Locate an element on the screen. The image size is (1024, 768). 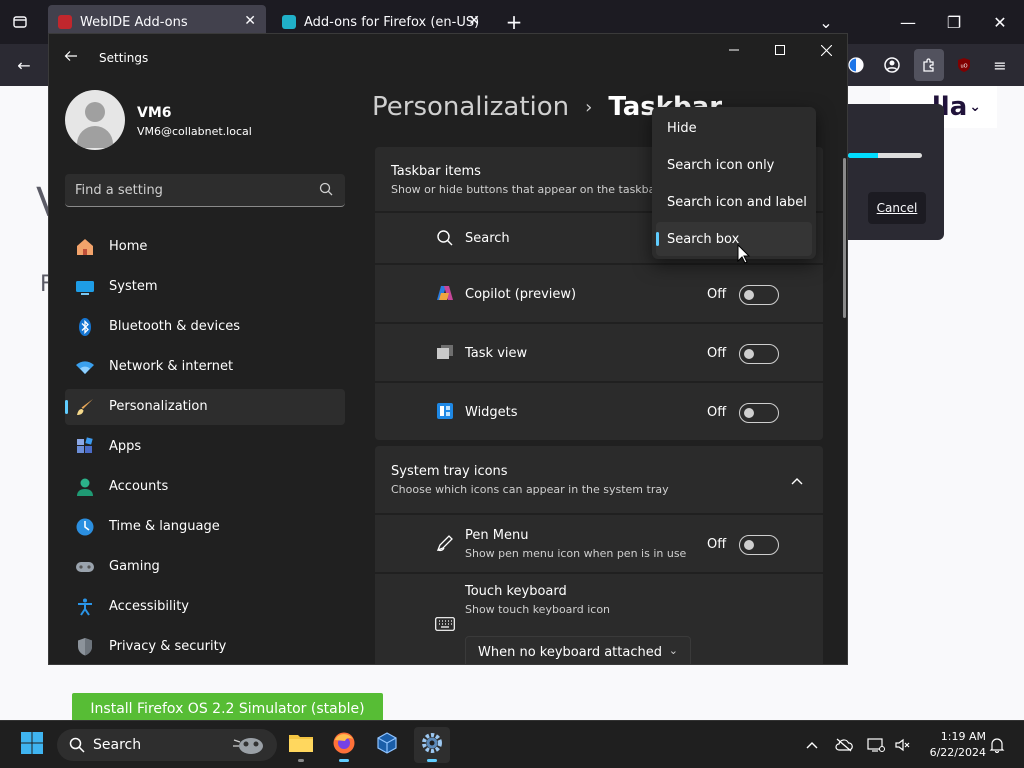
search-highlight-icon is located at coordinates (249, 747).